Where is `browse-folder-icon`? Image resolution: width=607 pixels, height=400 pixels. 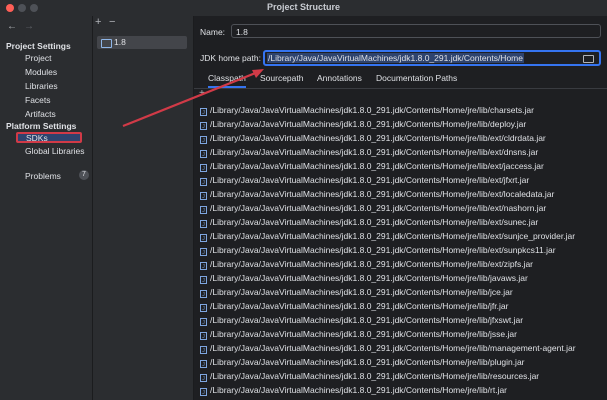 browse-folder-icon is located at coordinates (588, 59).